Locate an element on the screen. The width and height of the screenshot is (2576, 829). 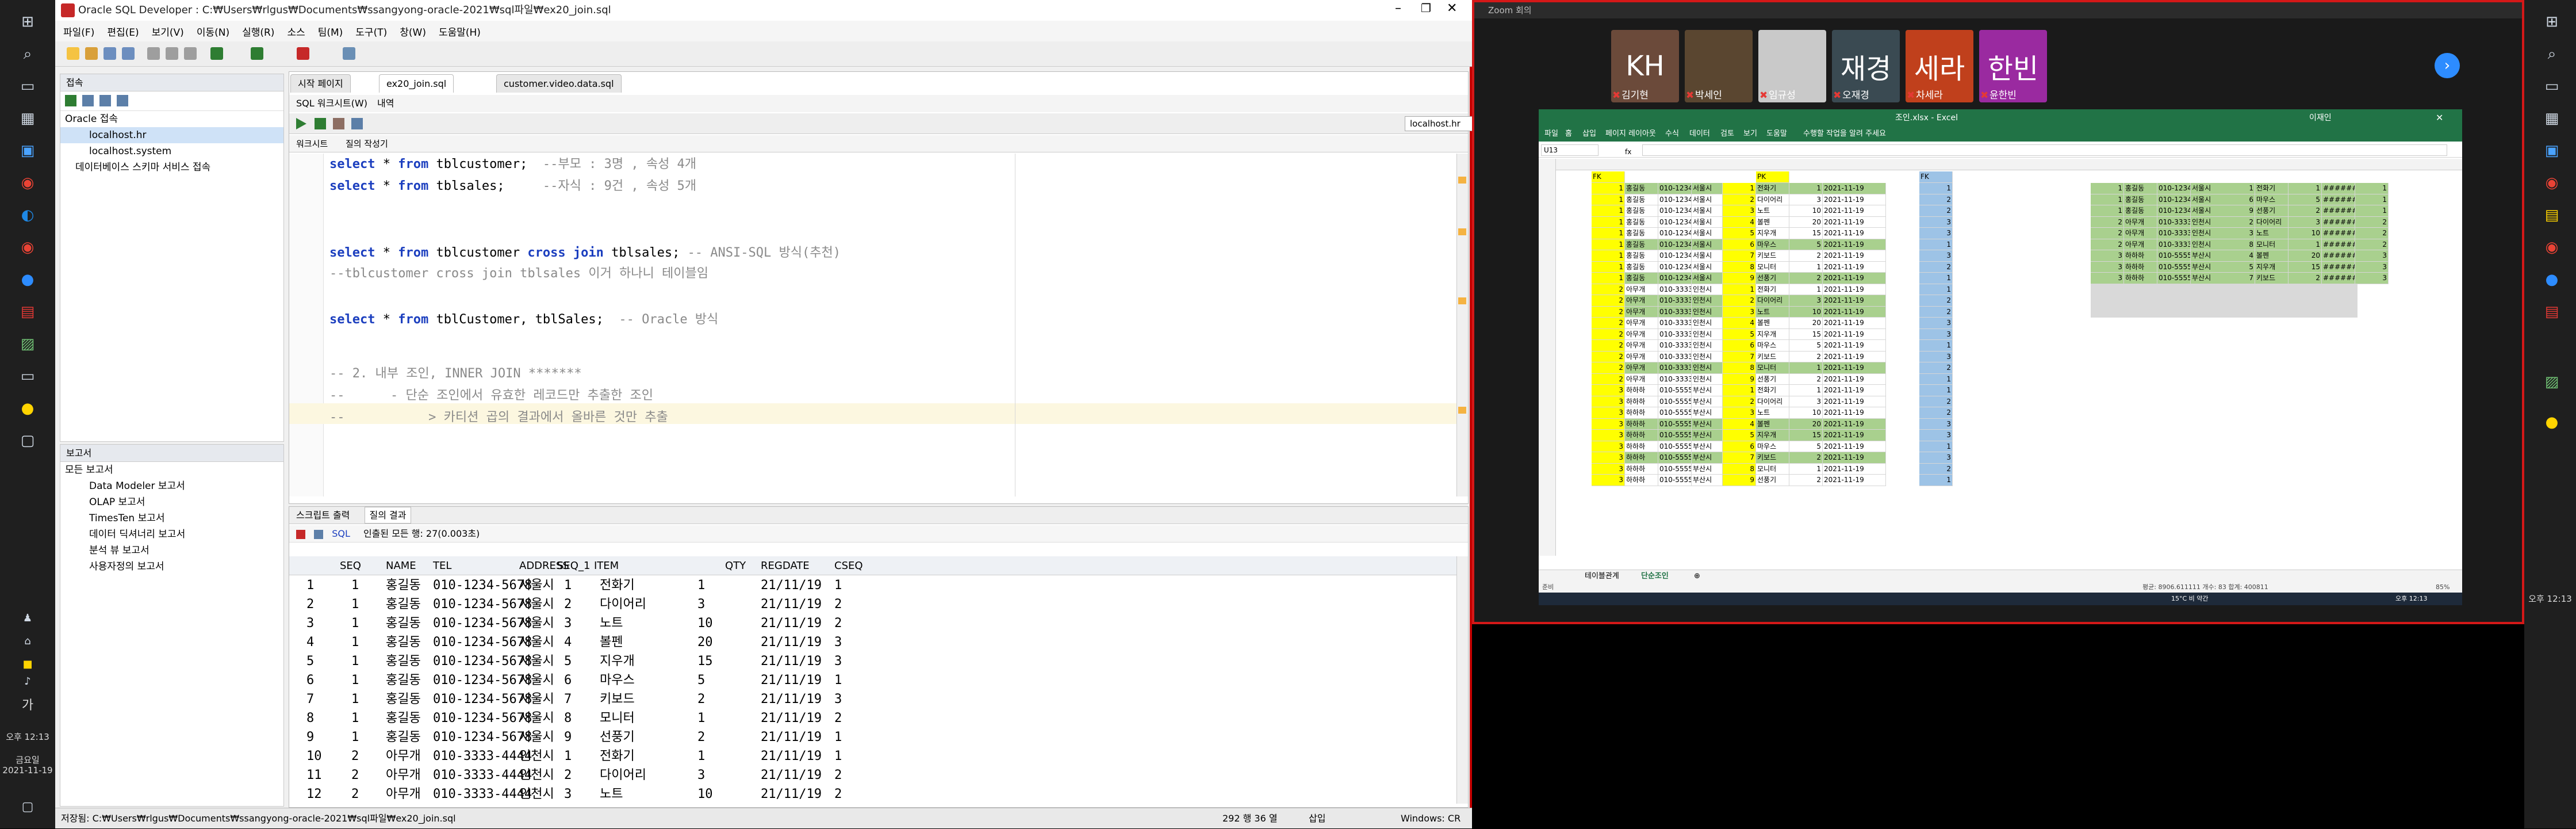
zoom-app-icon: ● is located at coordinates (2552, 279).